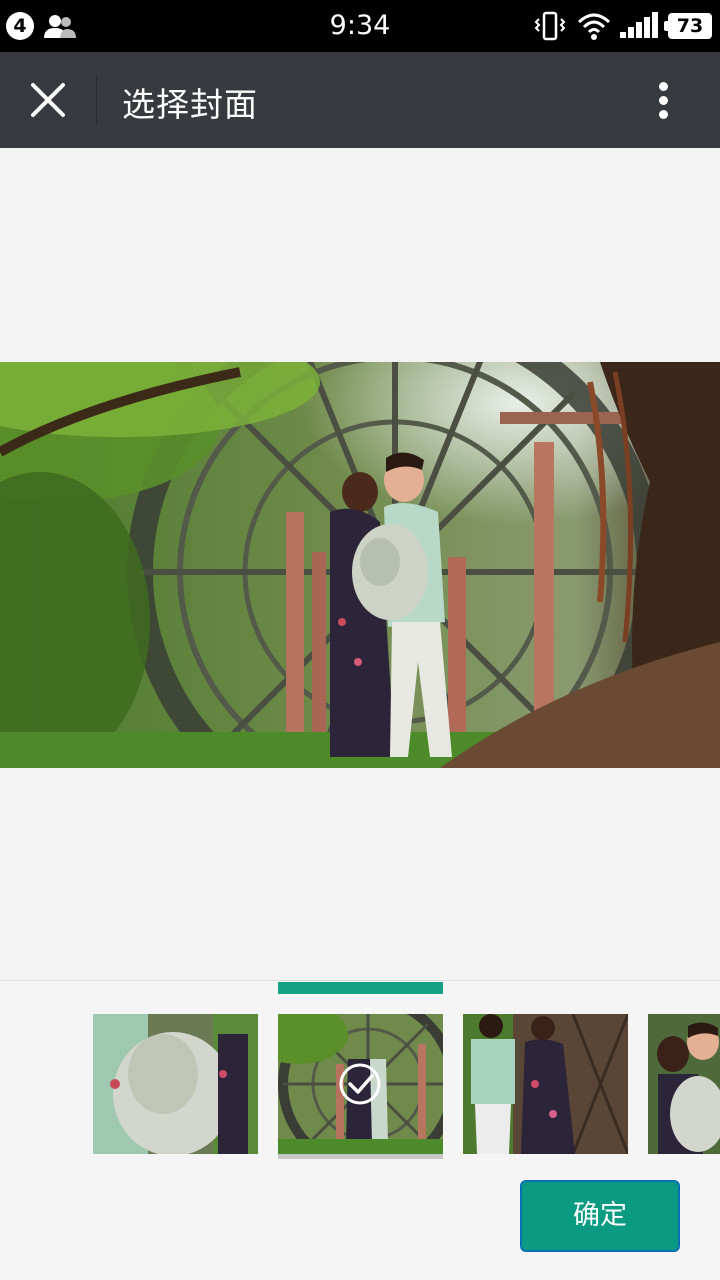 This screenshot has width=720, height=1280. Describe the element at coordinates (550, 26) in the screenshot. I see `vibrate-icon` at that location.